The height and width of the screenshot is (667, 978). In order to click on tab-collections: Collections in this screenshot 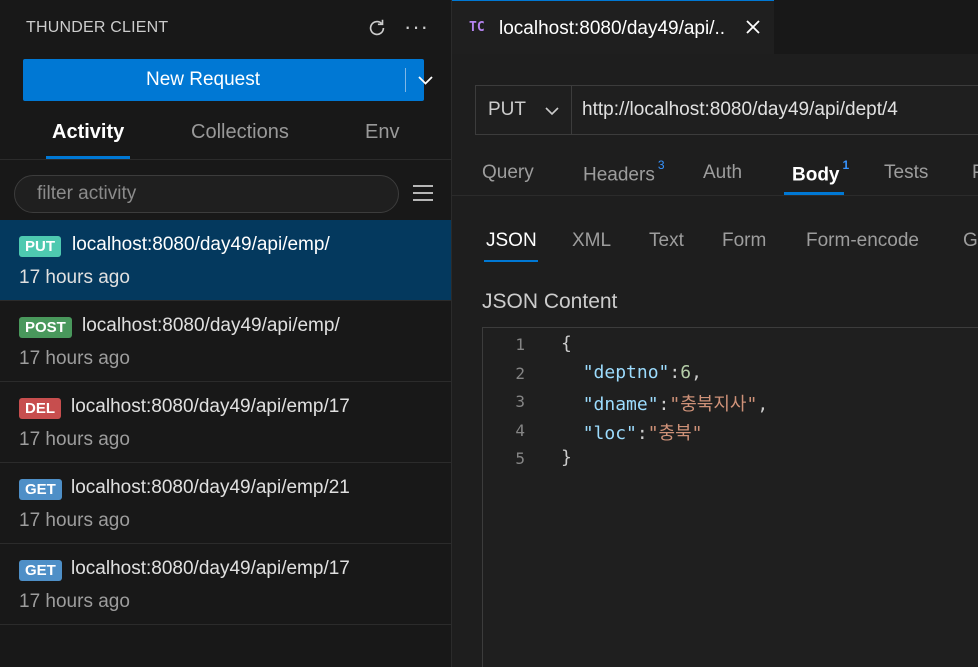, I will do `click(240, 132)`.